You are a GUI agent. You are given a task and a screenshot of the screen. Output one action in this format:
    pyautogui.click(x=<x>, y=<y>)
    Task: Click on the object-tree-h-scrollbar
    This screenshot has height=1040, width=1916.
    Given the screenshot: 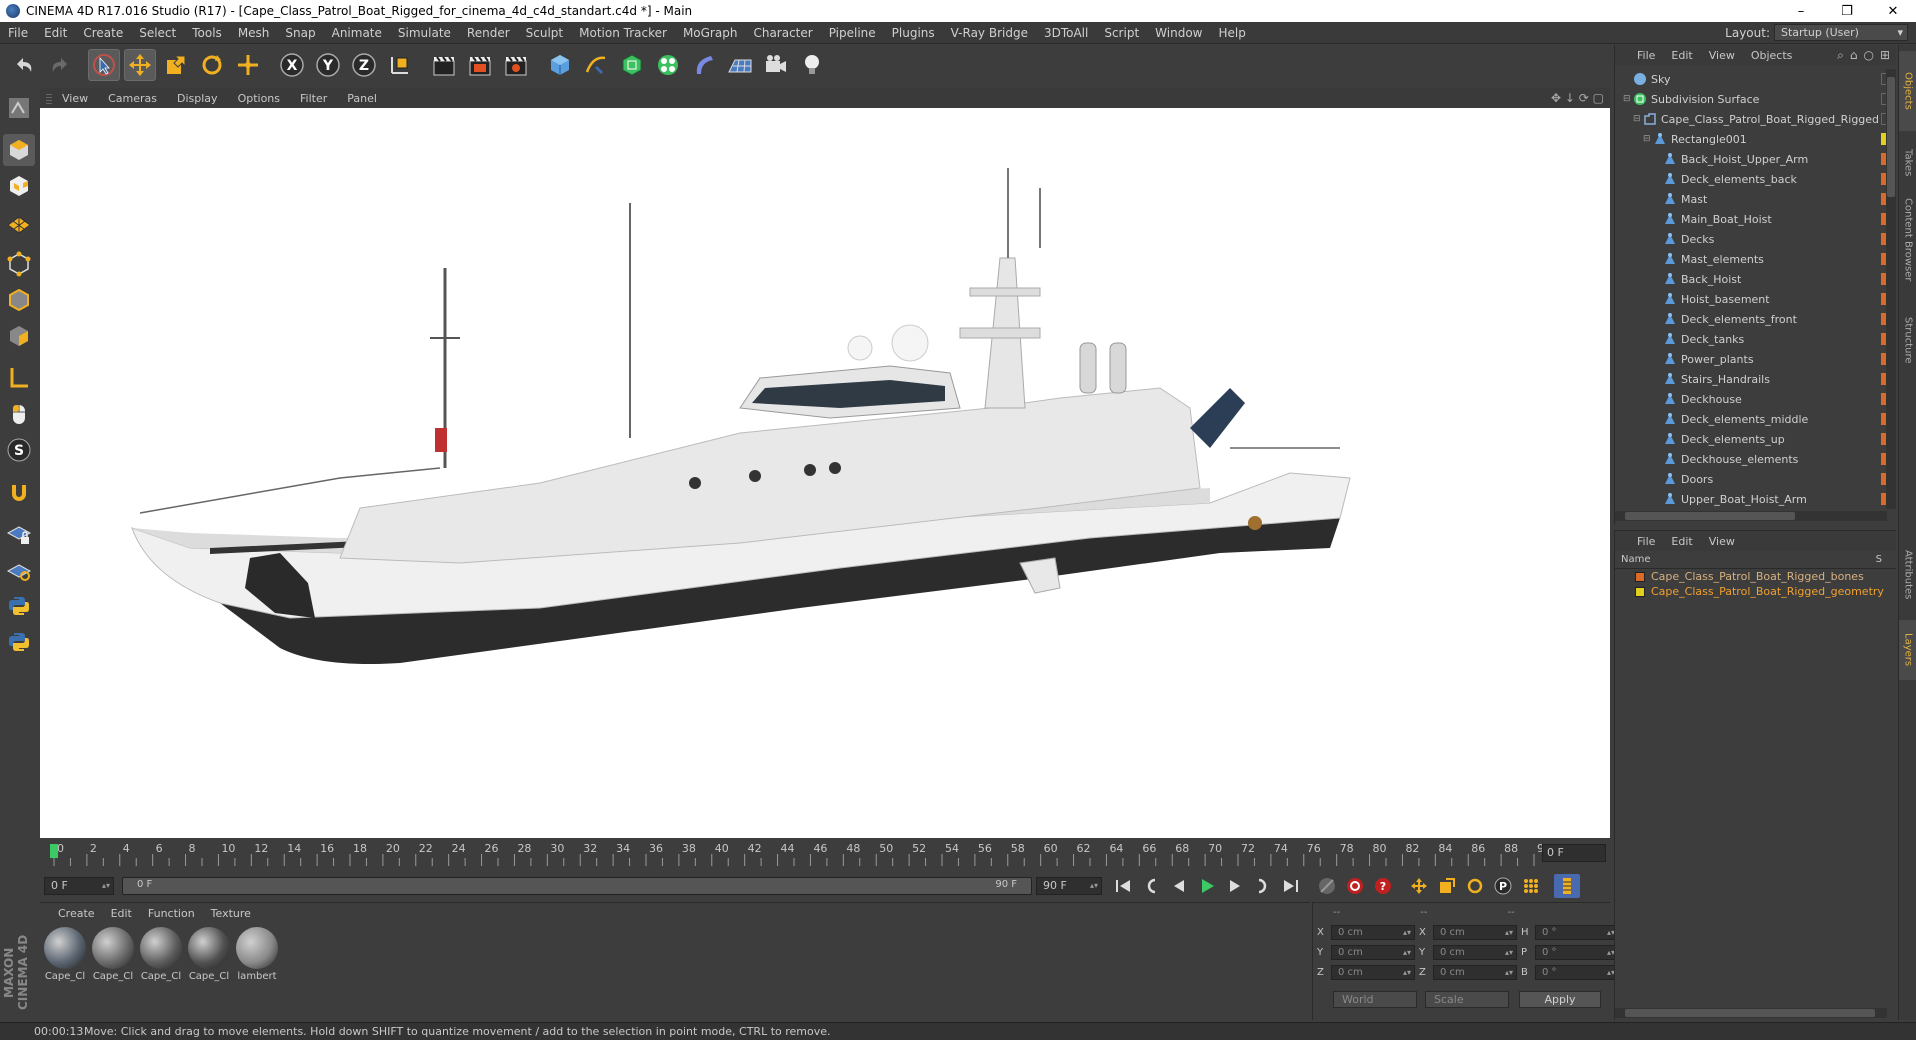 What is the action you would take?
    pyautogui.click(x=1751, y=516)
    